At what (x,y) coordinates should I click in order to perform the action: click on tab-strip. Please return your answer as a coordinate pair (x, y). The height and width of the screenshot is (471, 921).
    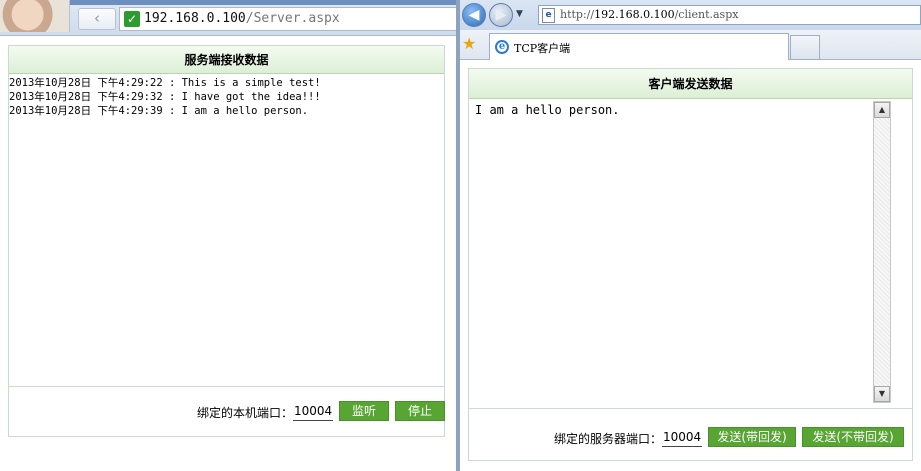
    Looking at the image, I should click on (263, 2).